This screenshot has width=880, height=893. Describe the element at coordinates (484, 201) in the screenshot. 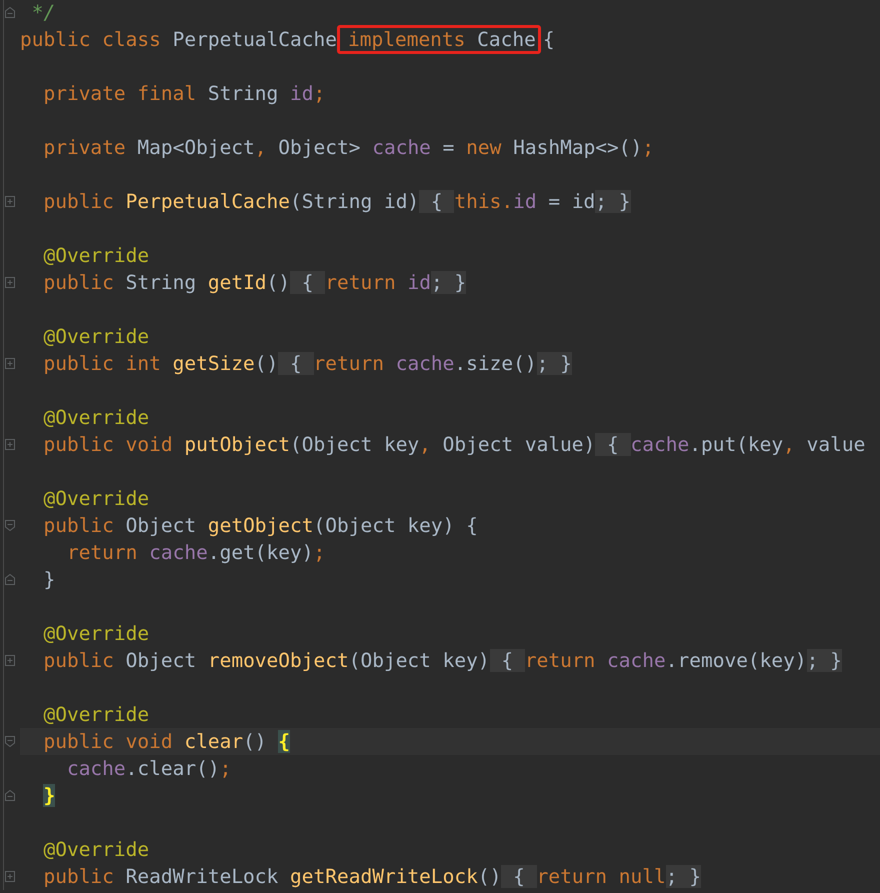

I see `keyword: this.` at that location.